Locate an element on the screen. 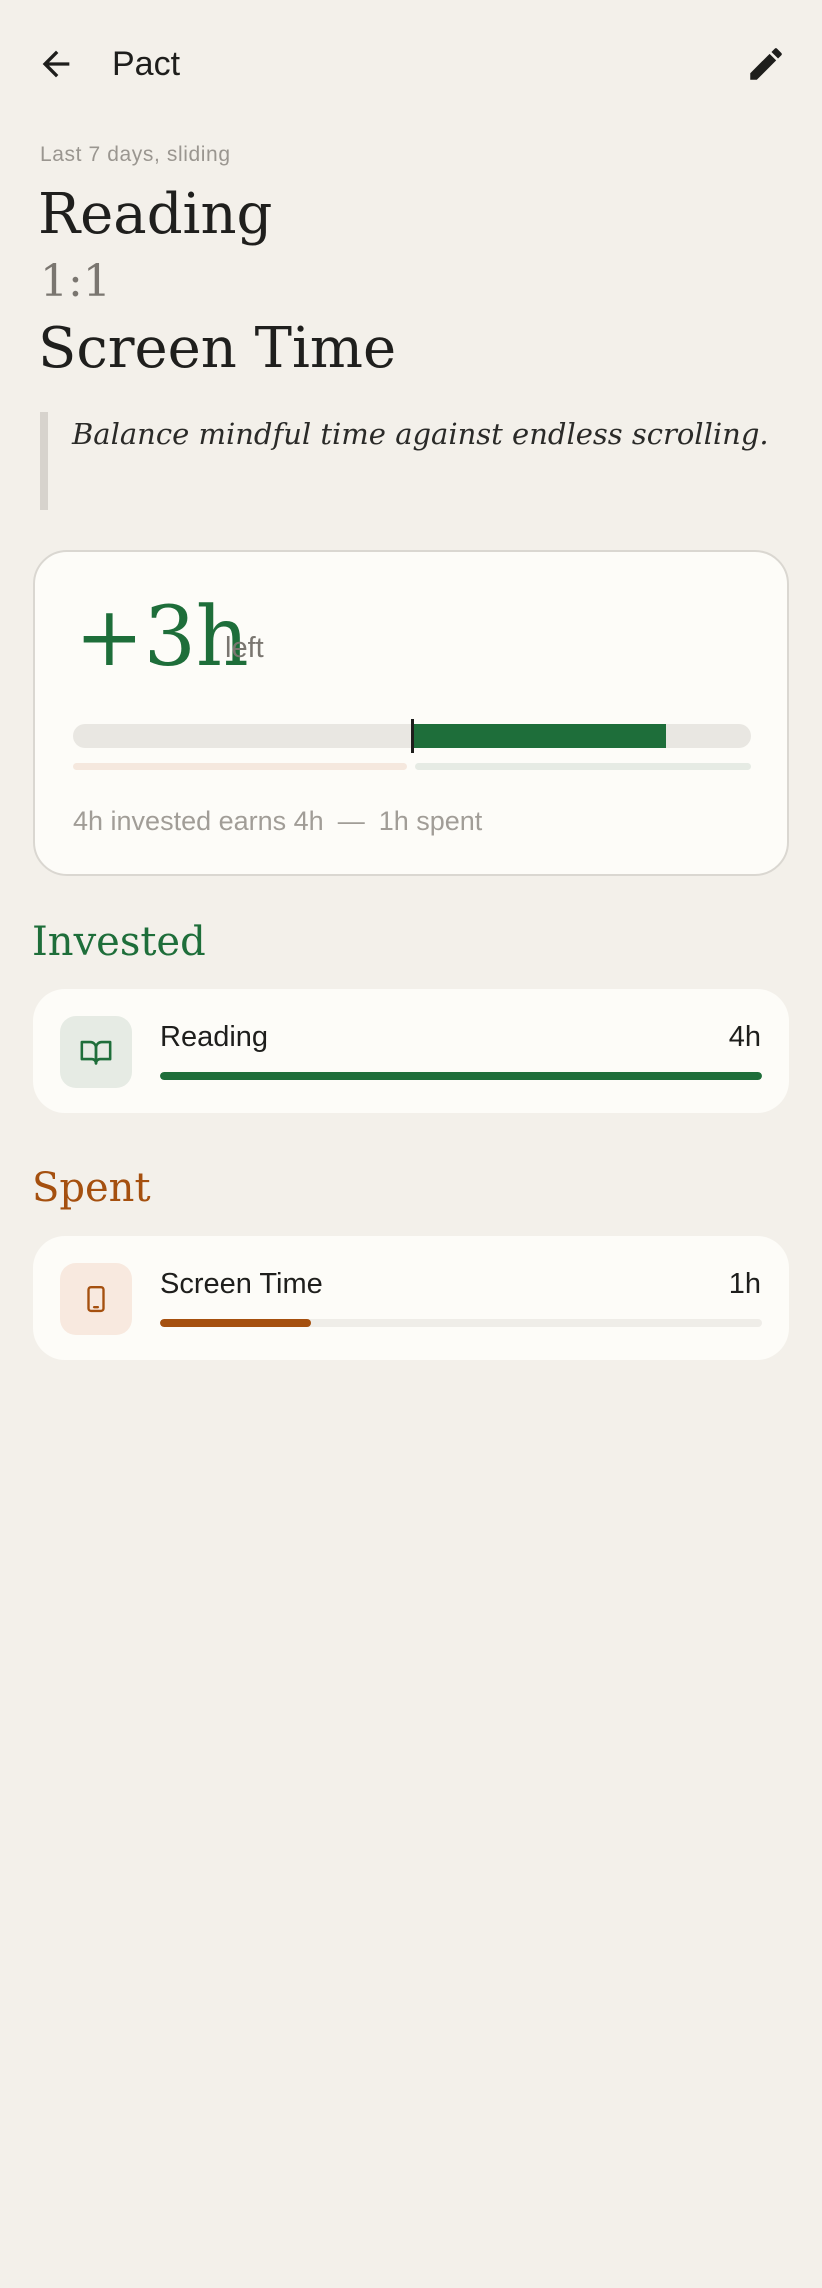  activity-name: Screen Time is located at coordinates (241, 1284).